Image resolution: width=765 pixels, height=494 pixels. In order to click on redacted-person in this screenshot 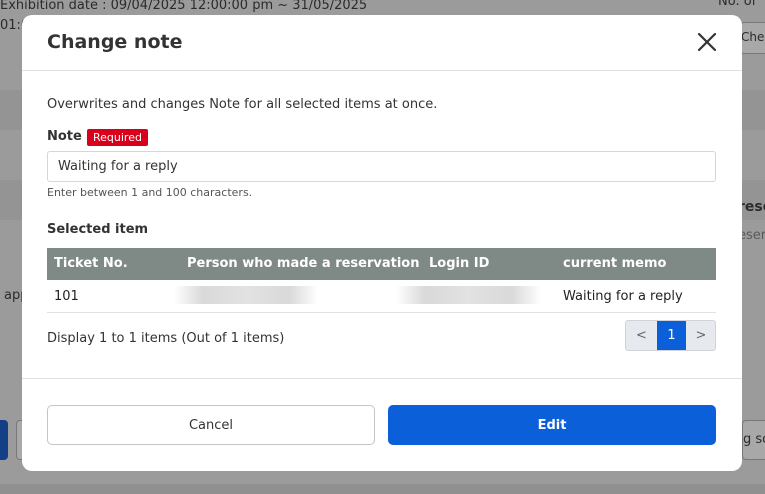, I will do `click(246, 295)`.